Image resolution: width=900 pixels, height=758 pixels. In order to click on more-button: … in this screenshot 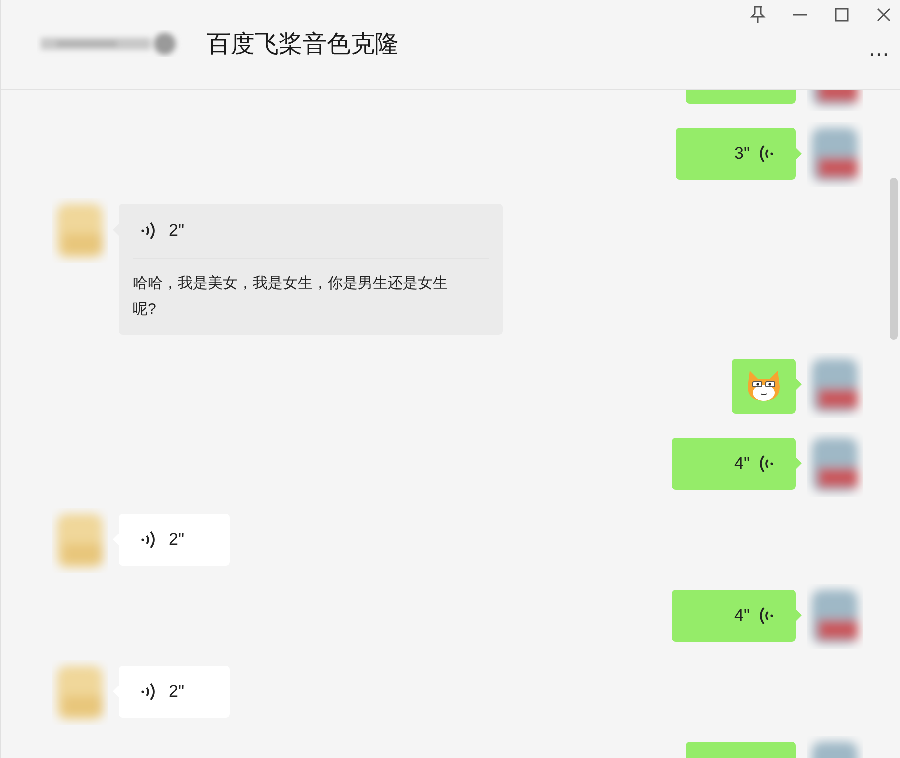, I will do `click(879, 49)`.